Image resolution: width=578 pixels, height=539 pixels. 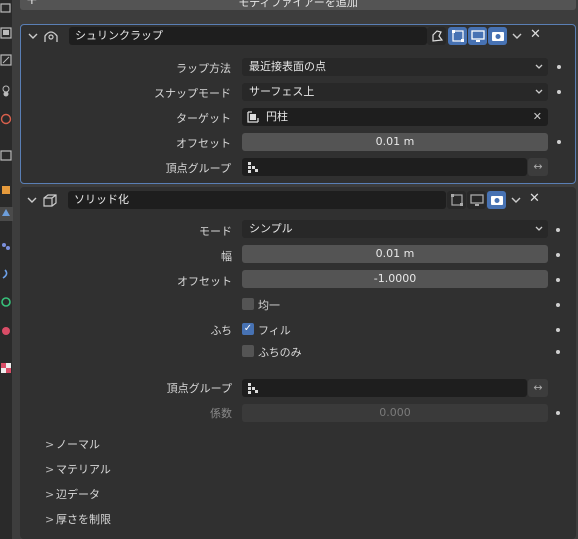 I want to click on target-field: 円柱 ✕, so click(x=395, y=117).